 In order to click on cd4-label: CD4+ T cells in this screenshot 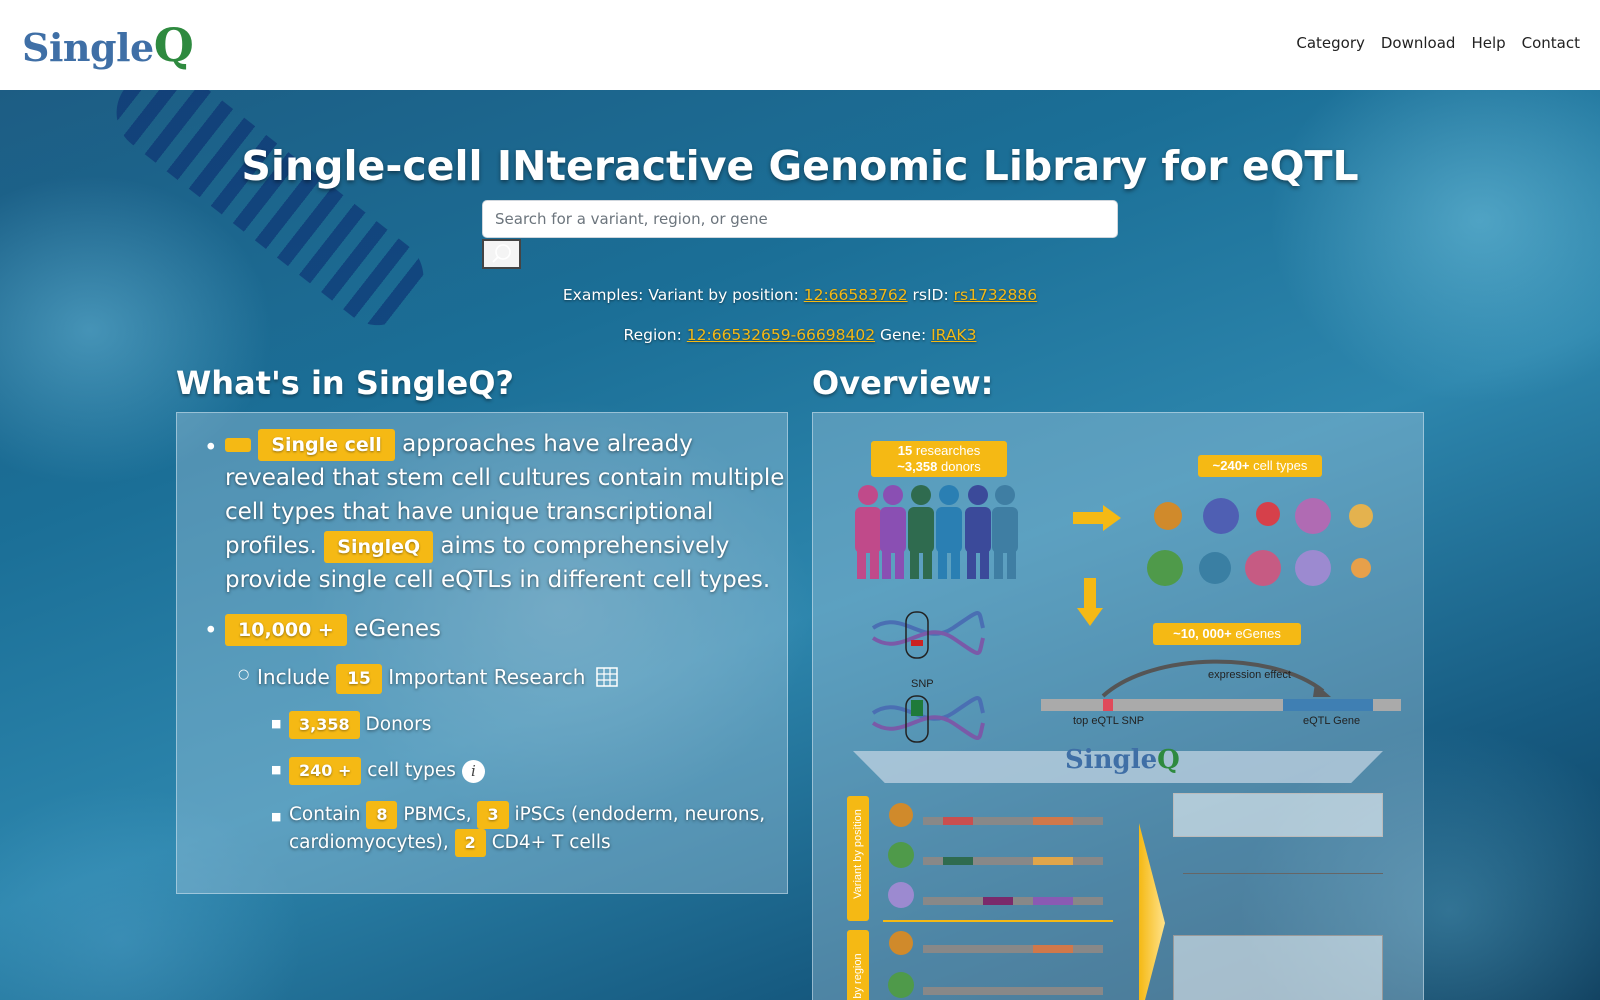, I will do `click(551, 842)`.